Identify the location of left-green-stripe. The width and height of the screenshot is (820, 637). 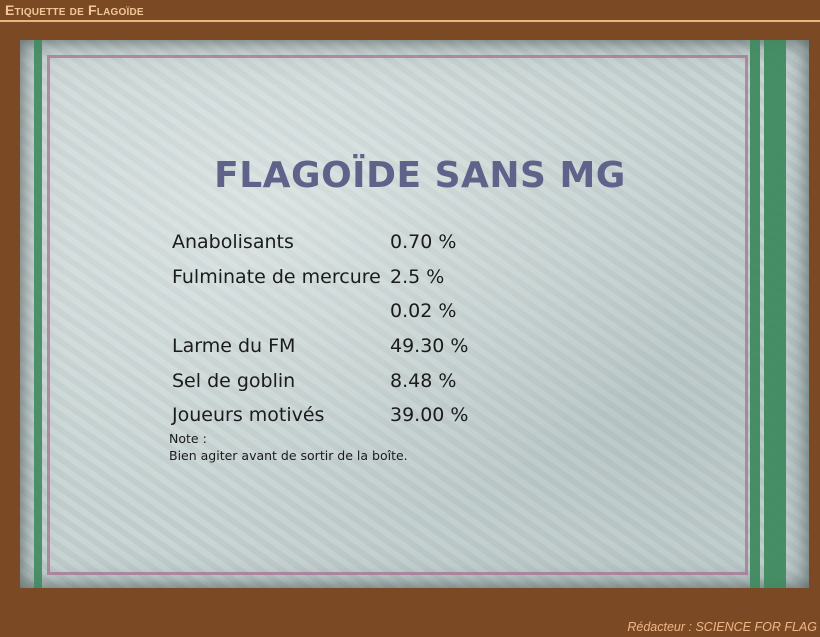
(38, 314).